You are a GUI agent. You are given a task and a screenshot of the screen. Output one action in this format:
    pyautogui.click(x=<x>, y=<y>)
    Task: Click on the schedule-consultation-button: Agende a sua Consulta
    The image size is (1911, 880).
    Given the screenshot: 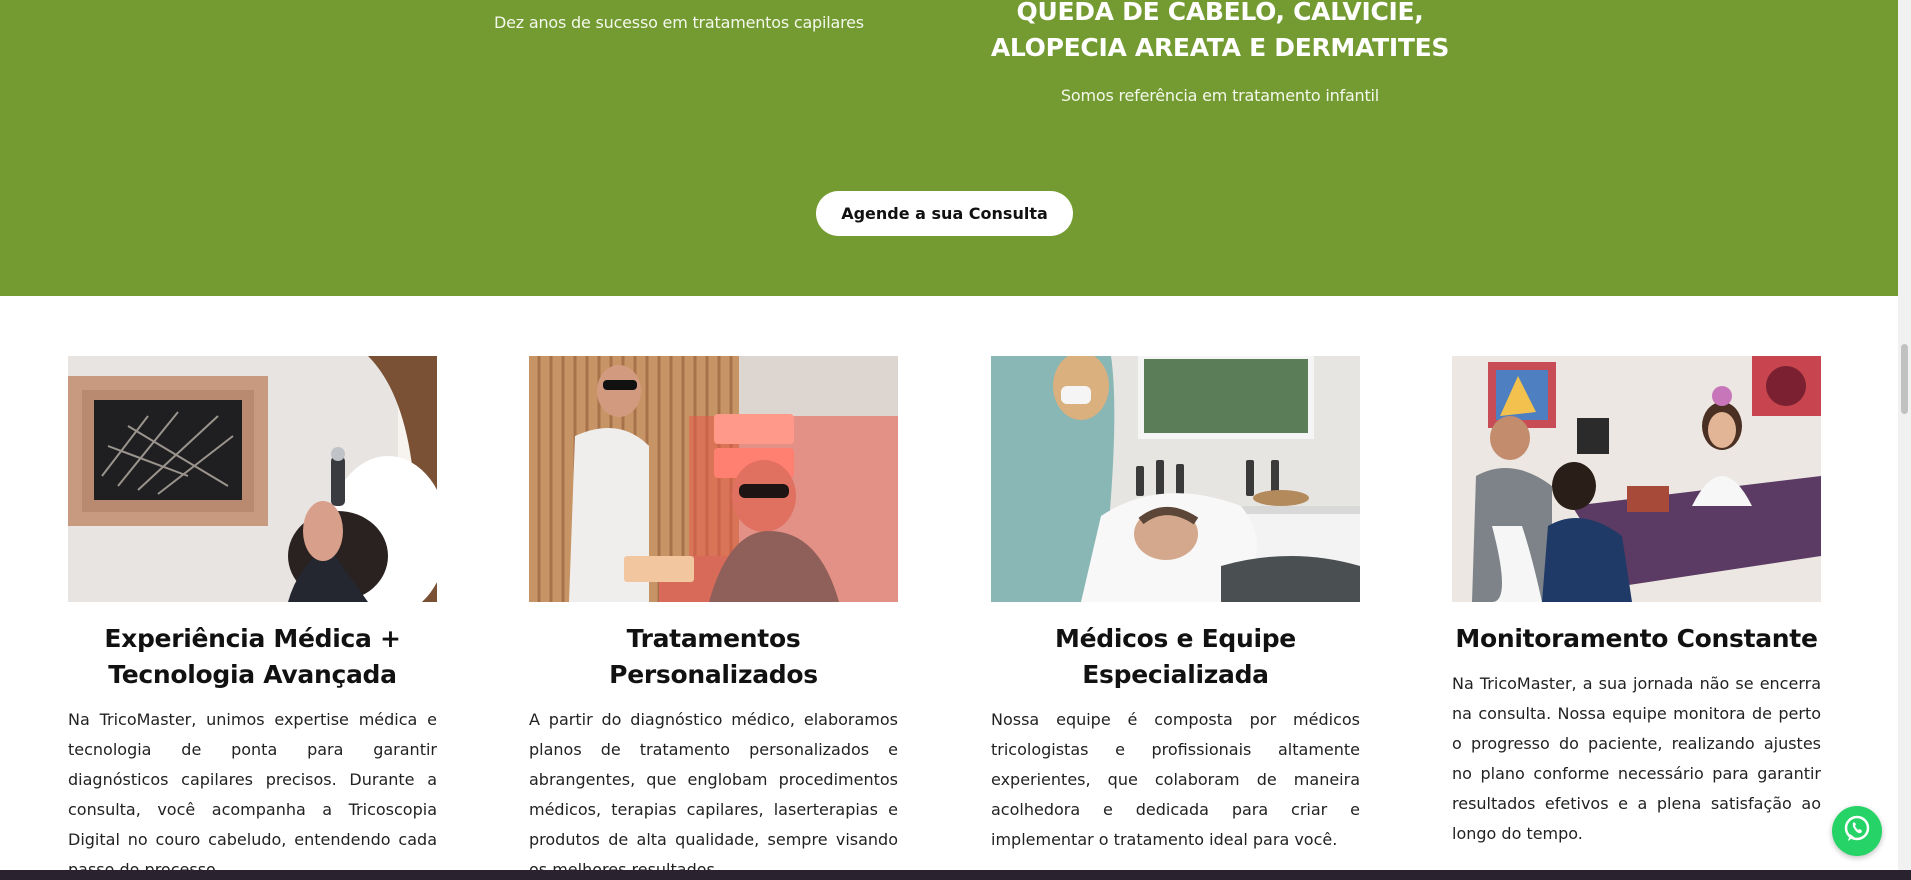 What is the action you would take?
    pyautogui.click(x=944, y=213)
    